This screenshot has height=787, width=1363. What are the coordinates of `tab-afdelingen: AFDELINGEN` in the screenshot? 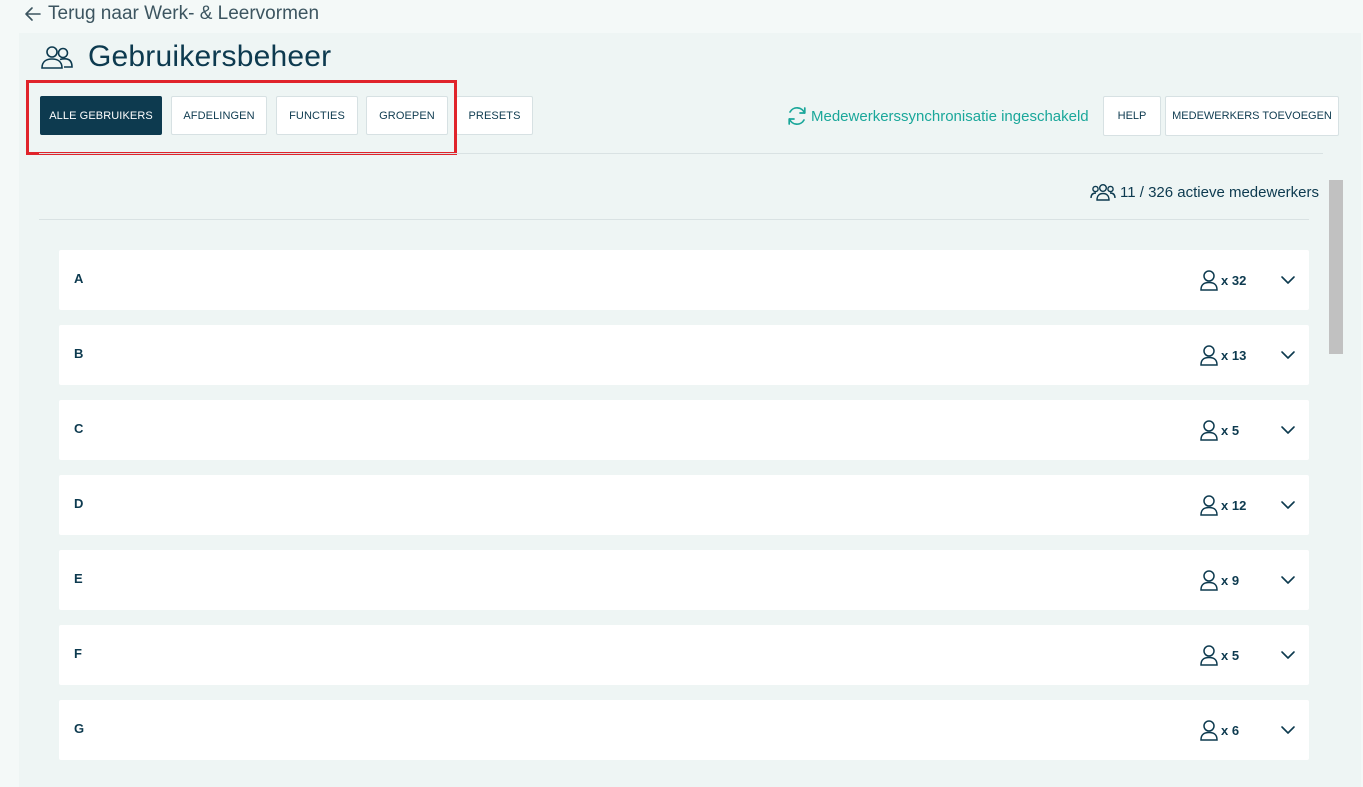 It's located at (219, 115).